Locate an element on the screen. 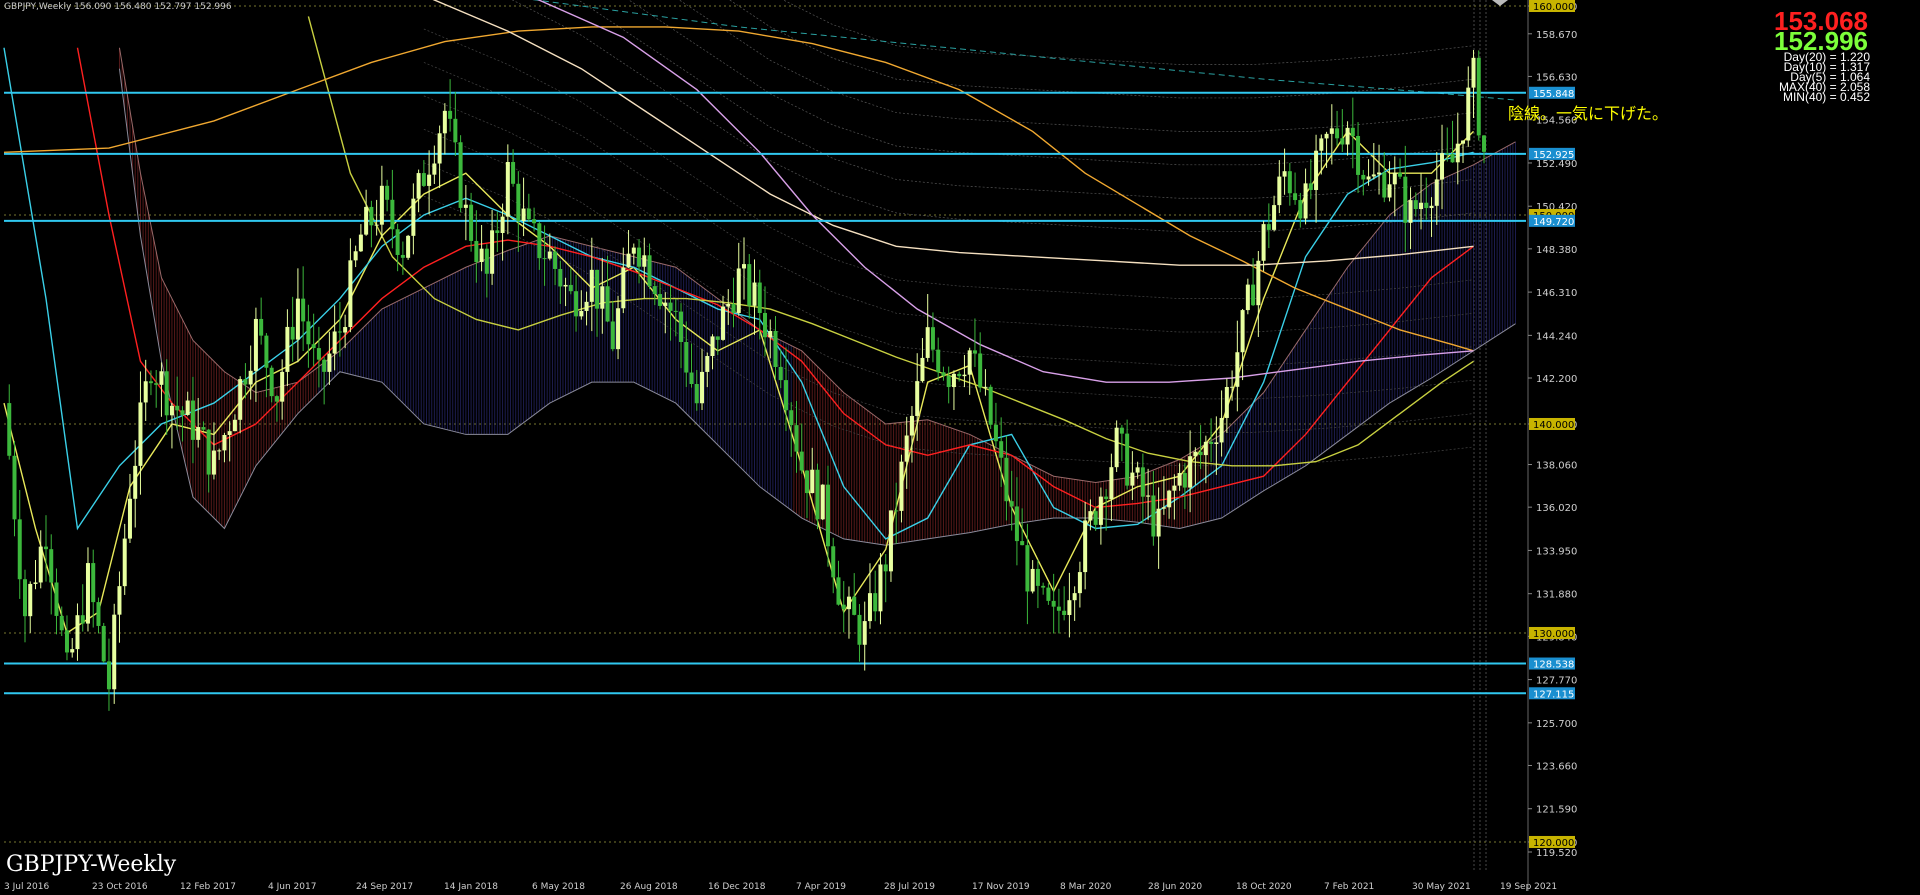  x-tick-label: 7 Feb 2021 is located at coordinates (1349, 886).